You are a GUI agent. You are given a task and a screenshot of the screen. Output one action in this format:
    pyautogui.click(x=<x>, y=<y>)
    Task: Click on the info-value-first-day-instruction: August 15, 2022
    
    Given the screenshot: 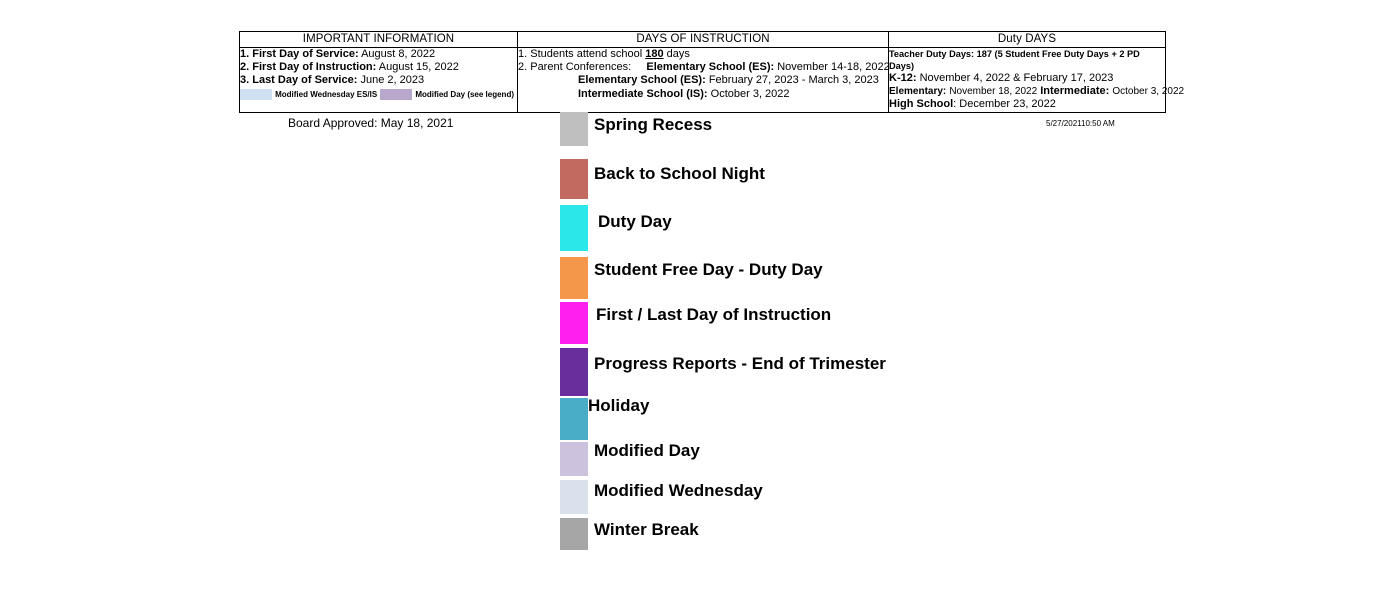 What is the action you would take?
    pyautogui.click(x=418, y=67)
    